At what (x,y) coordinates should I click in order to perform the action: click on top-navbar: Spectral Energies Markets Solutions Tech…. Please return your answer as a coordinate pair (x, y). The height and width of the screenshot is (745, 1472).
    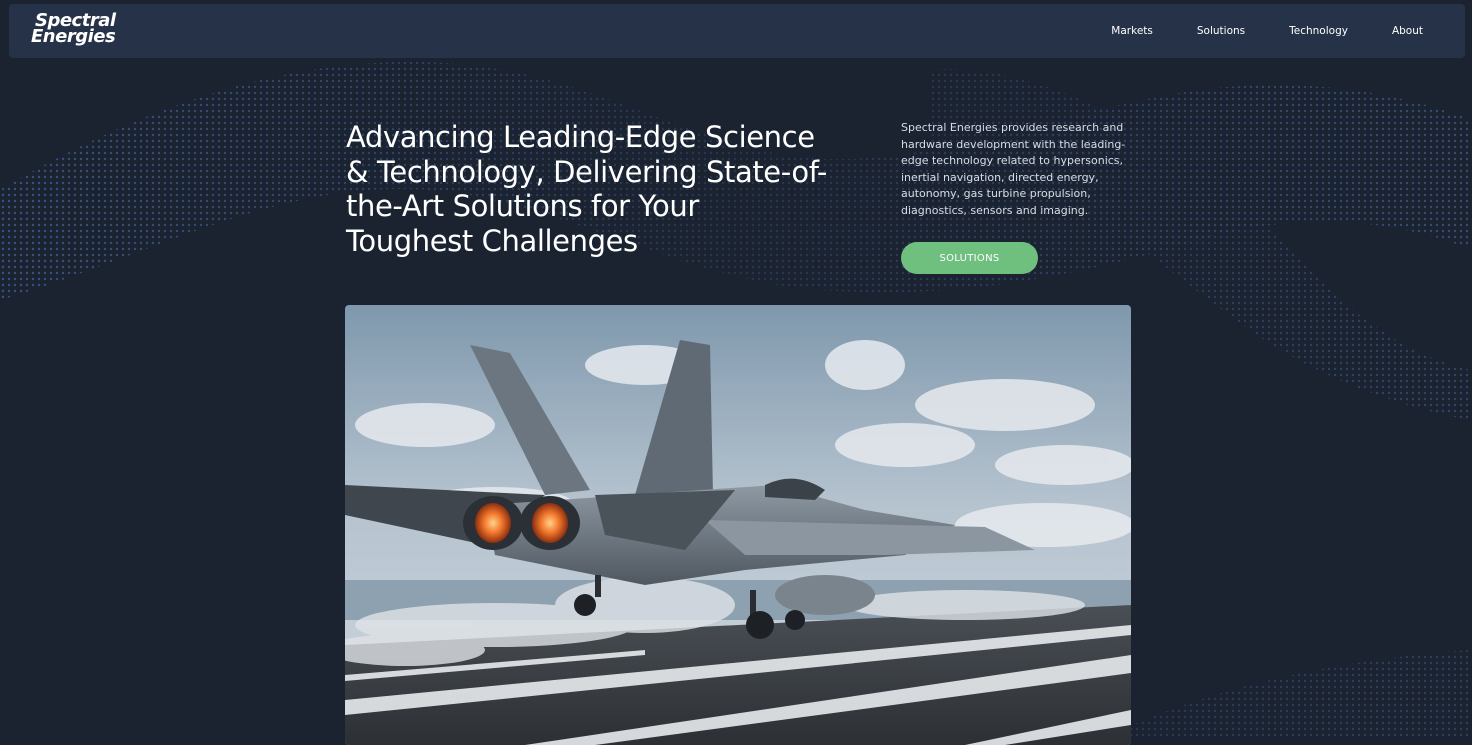
    Looking at the image, I should click on (737, 31).